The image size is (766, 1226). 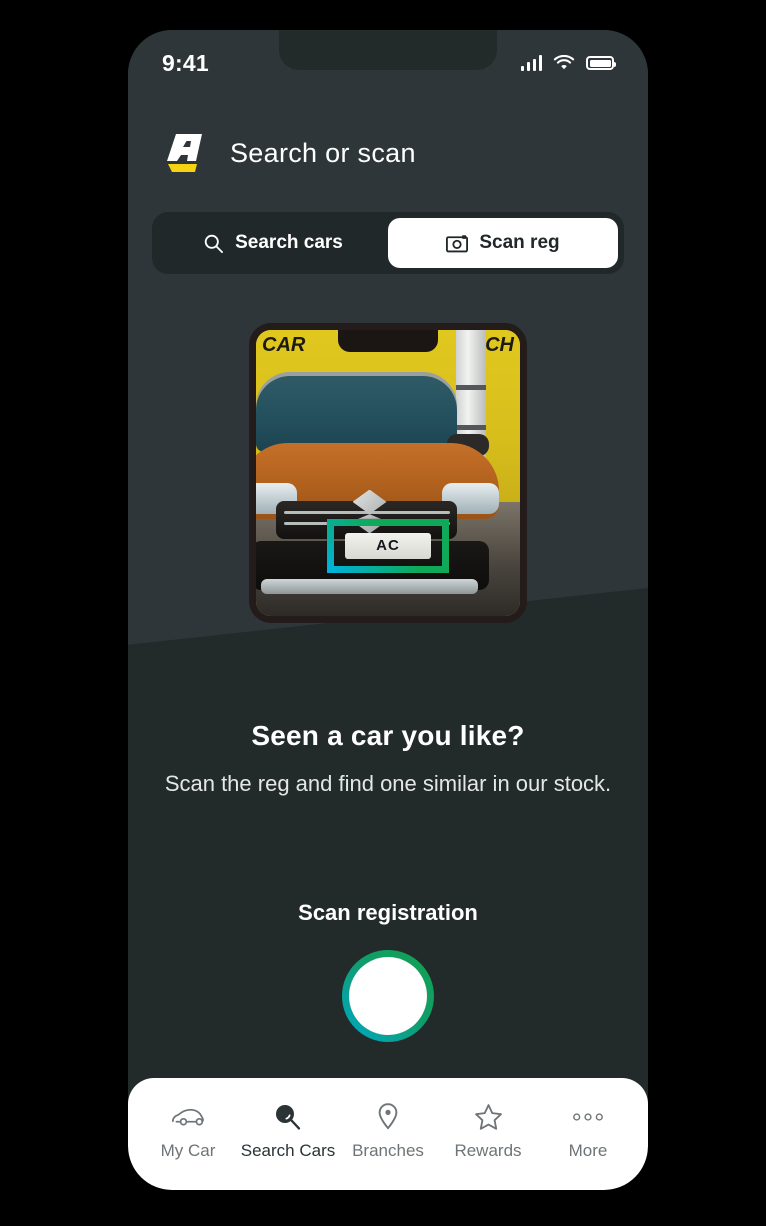 I want to click on ellipsis-icon, so click(x=588, y=1117).